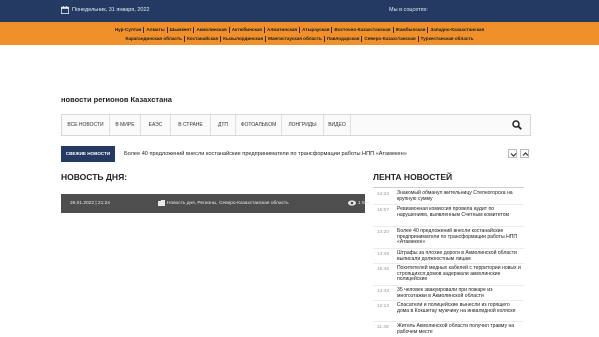  I want to click on region-link: Северо-Казахстанская, so click(390, 39).